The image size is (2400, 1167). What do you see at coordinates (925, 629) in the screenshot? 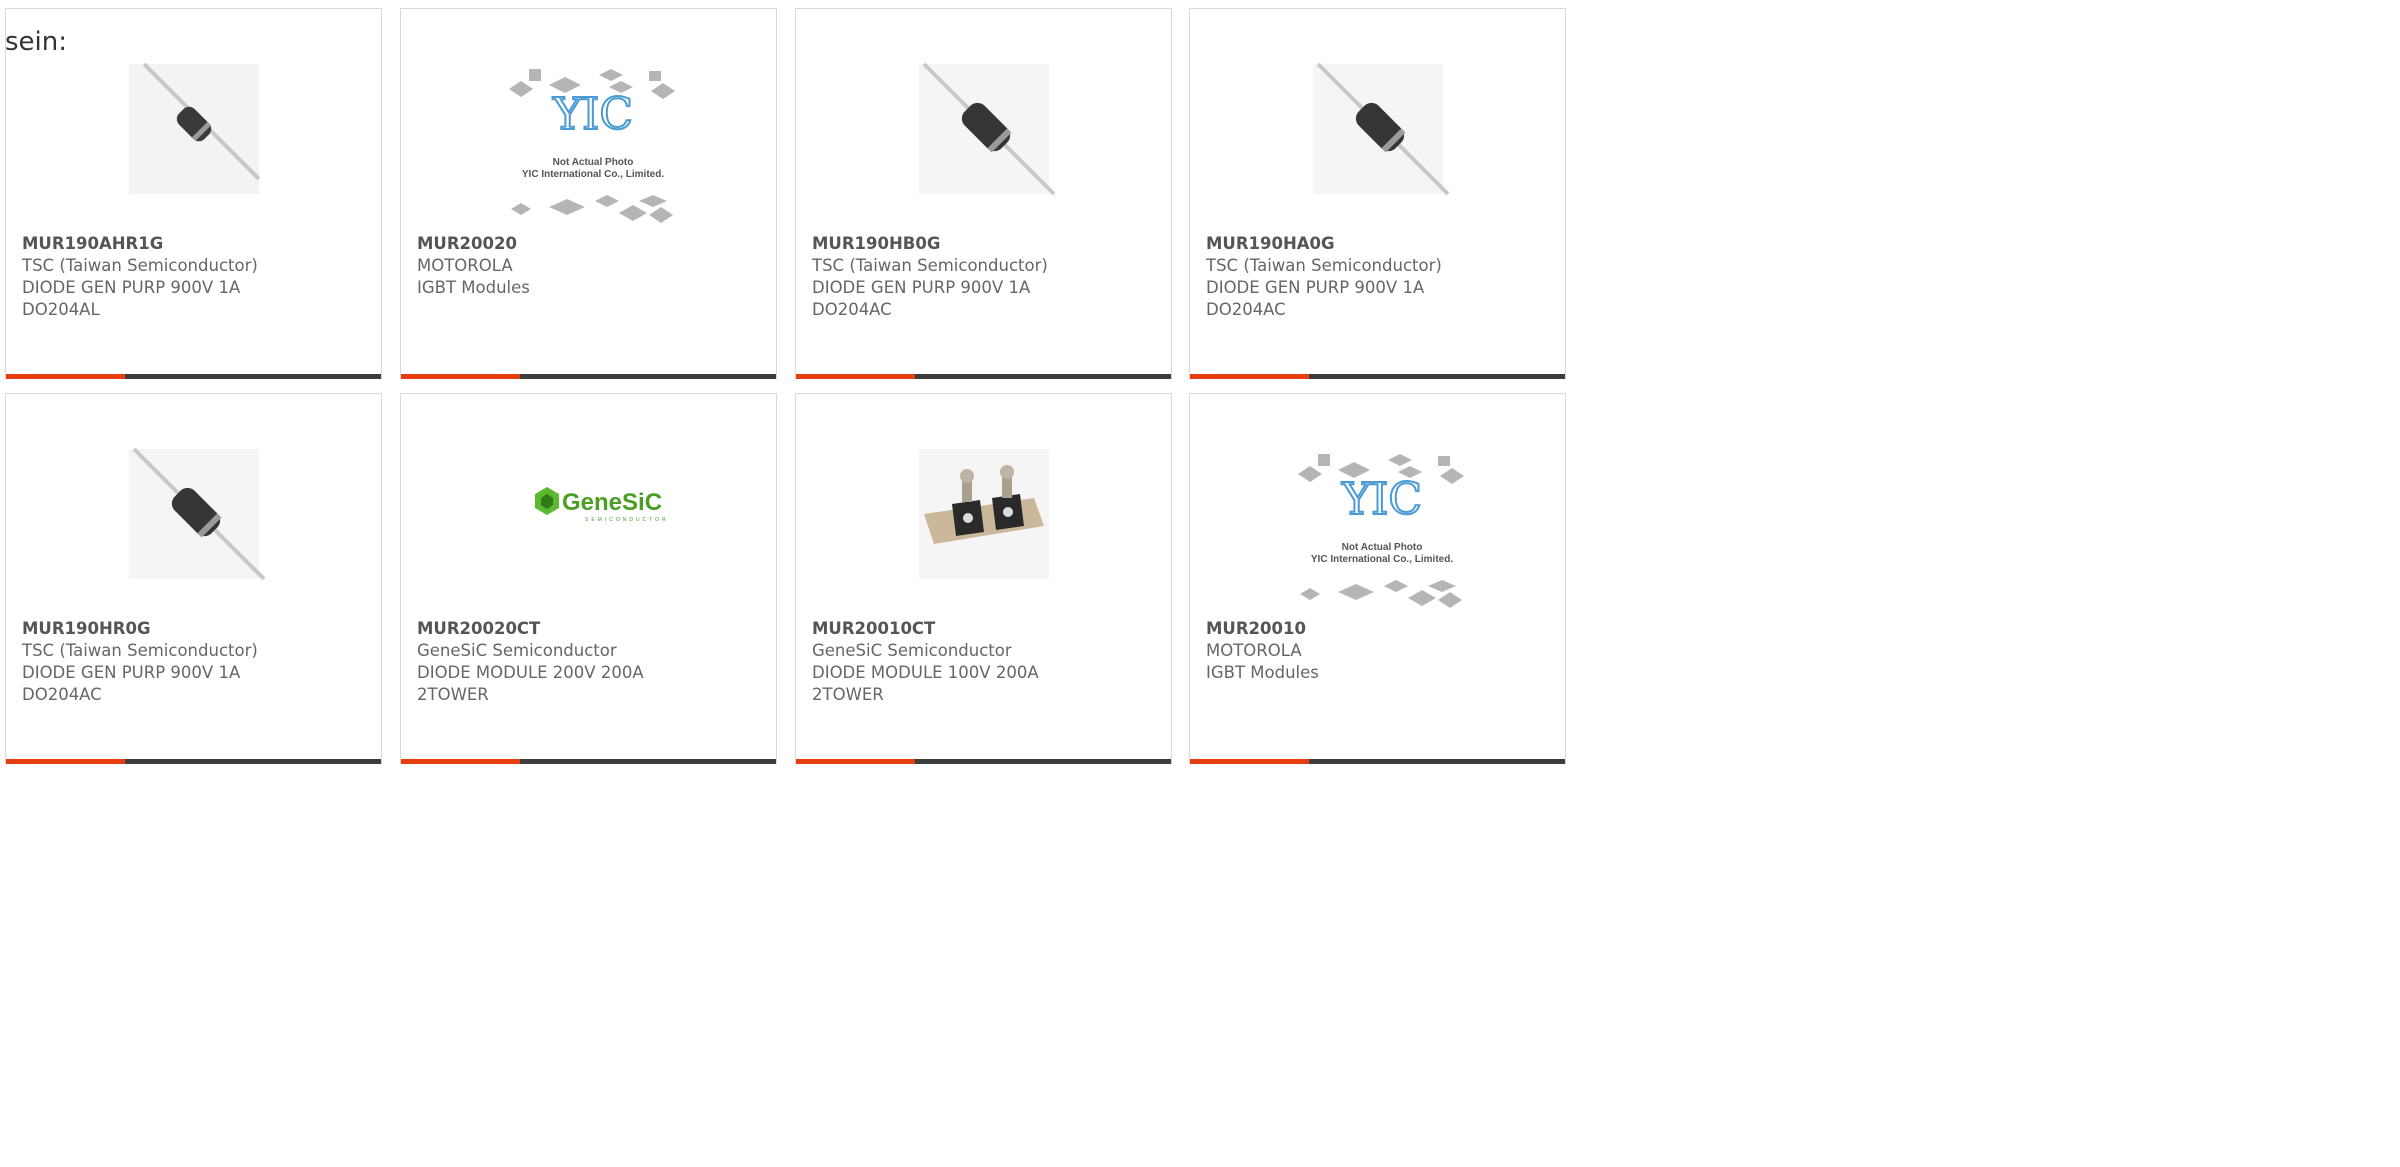
I see `part-number: MUR20010CT` at bounding box center [925, 629].